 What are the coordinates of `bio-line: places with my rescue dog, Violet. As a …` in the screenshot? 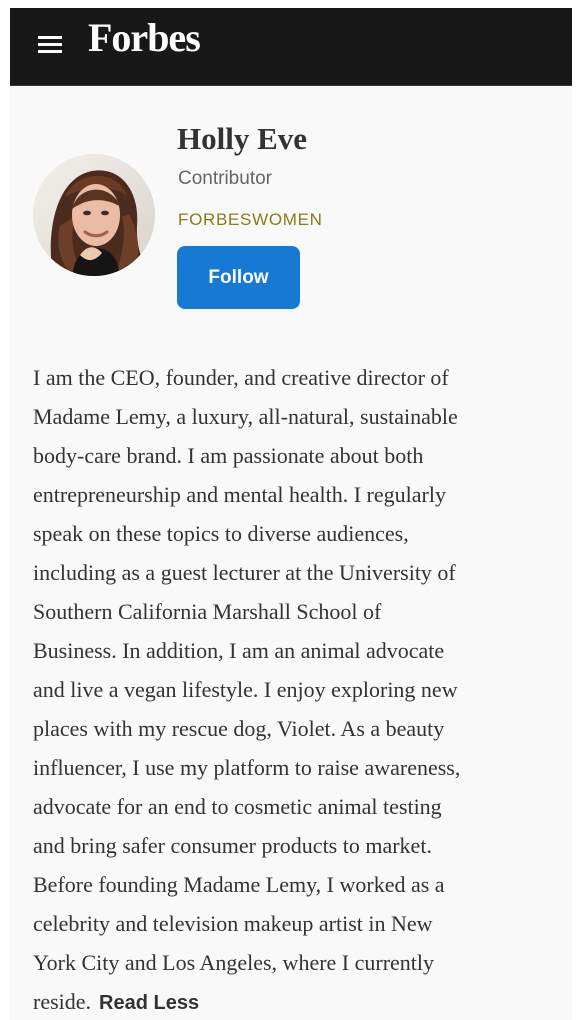 It's located at (239, 728).